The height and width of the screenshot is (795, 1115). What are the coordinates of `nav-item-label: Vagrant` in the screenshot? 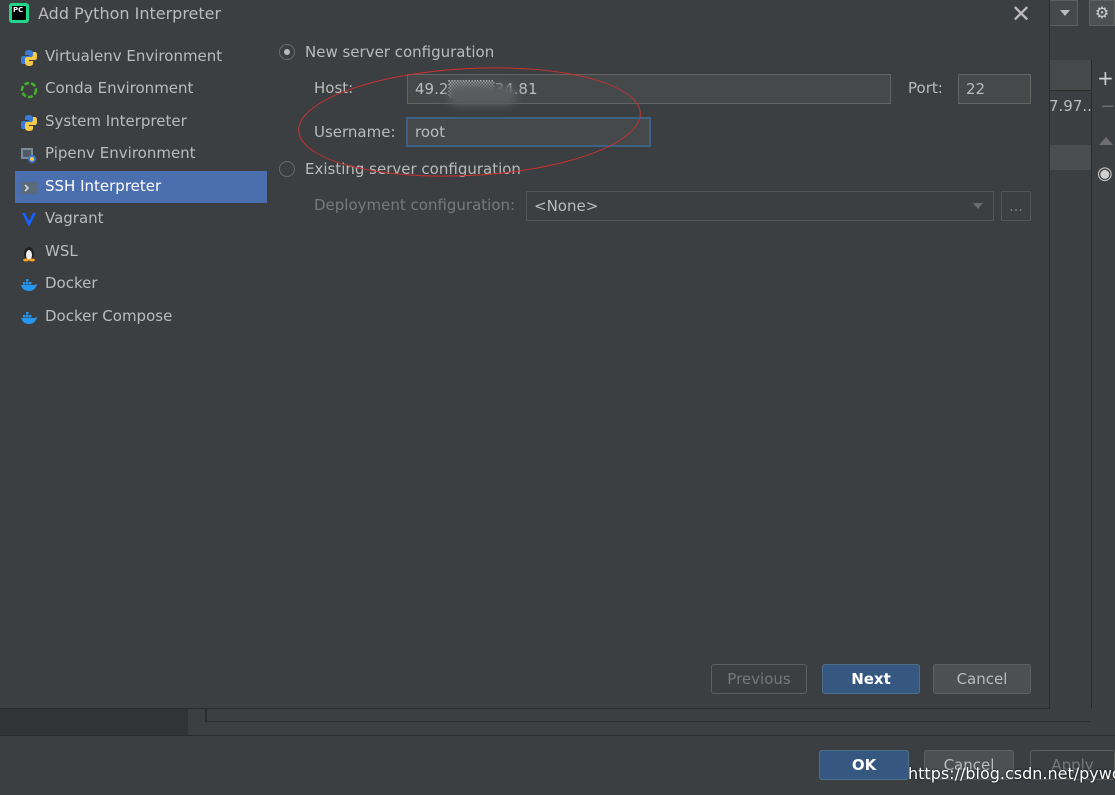 It's located at (74, 218).